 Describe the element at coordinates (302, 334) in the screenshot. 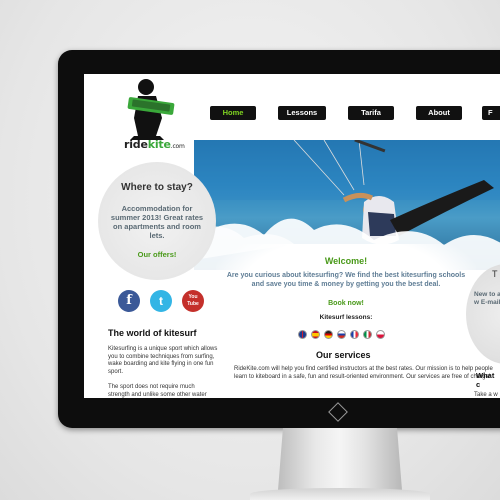

I see `uk-flag-icon` at that location.